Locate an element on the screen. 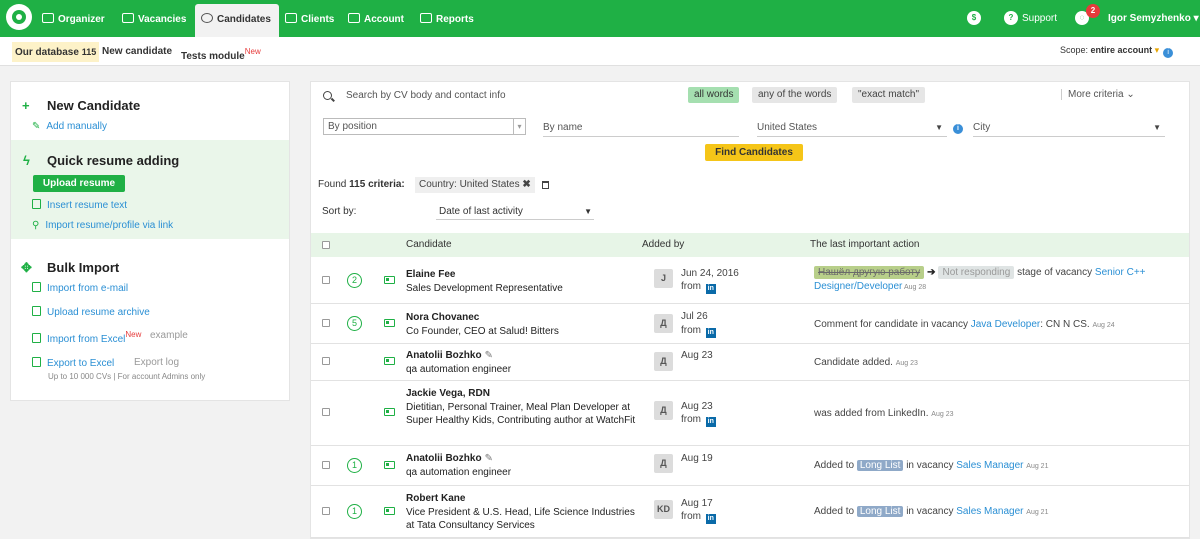 This screenshot has width=1200, height=539. nav-organizer: Organizer is located at coordinates (74, 20).